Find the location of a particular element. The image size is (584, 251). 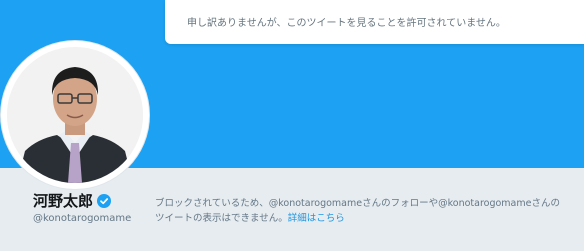

notice-panel: 申し訳ありませんが、このツイートを見ることを許可されていません。 is located at coordinates (374, 22).